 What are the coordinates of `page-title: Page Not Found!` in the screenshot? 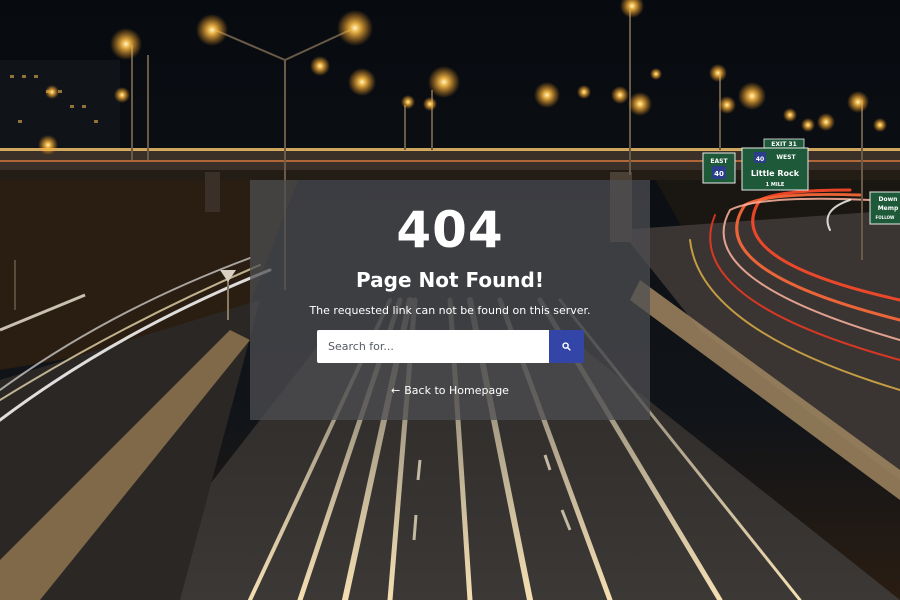 It's located at (450, 280).